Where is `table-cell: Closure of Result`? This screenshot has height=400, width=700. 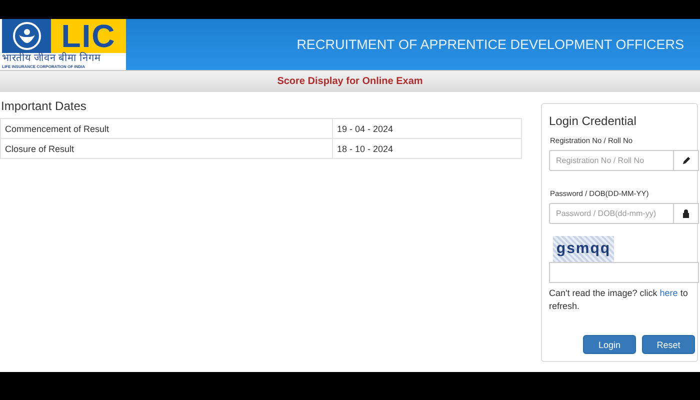 table-cell: Closure of Result is located at coordinates (166, 148).